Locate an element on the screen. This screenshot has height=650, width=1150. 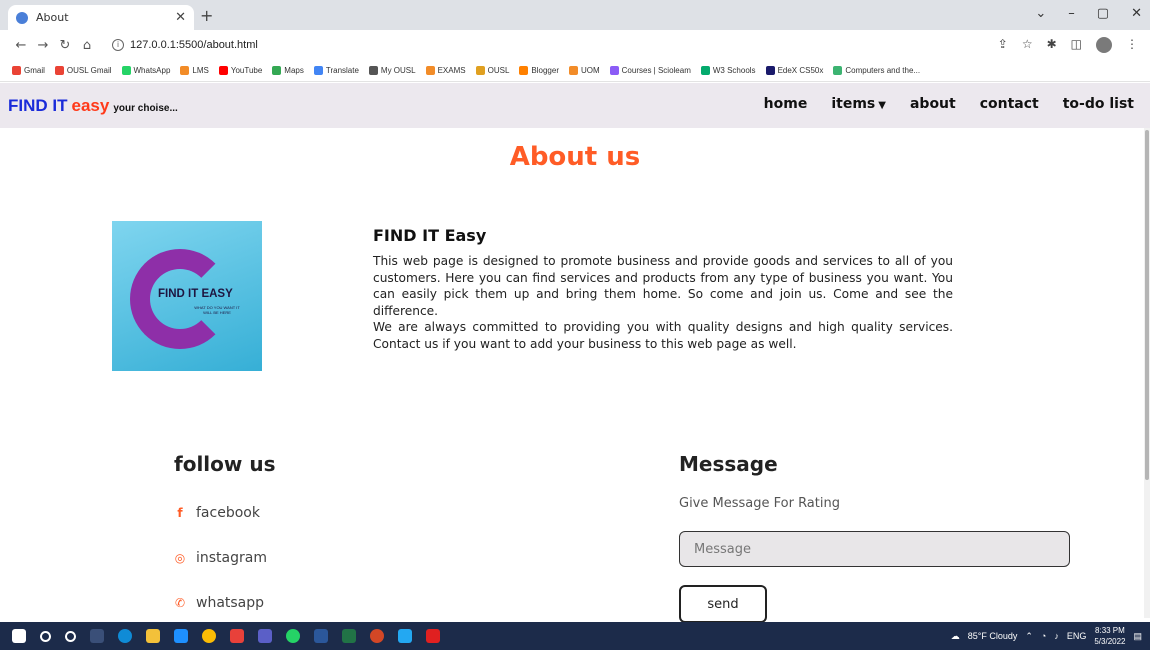
bookmark-item: Blogger is located at coordinates (539, 70).